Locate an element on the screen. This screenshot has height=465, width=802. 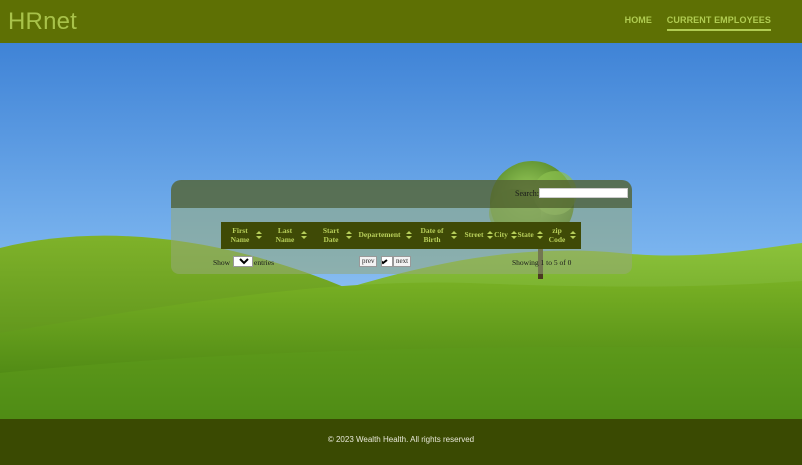
column-header-start-date: Start Date is located at coordinates (337, 235).